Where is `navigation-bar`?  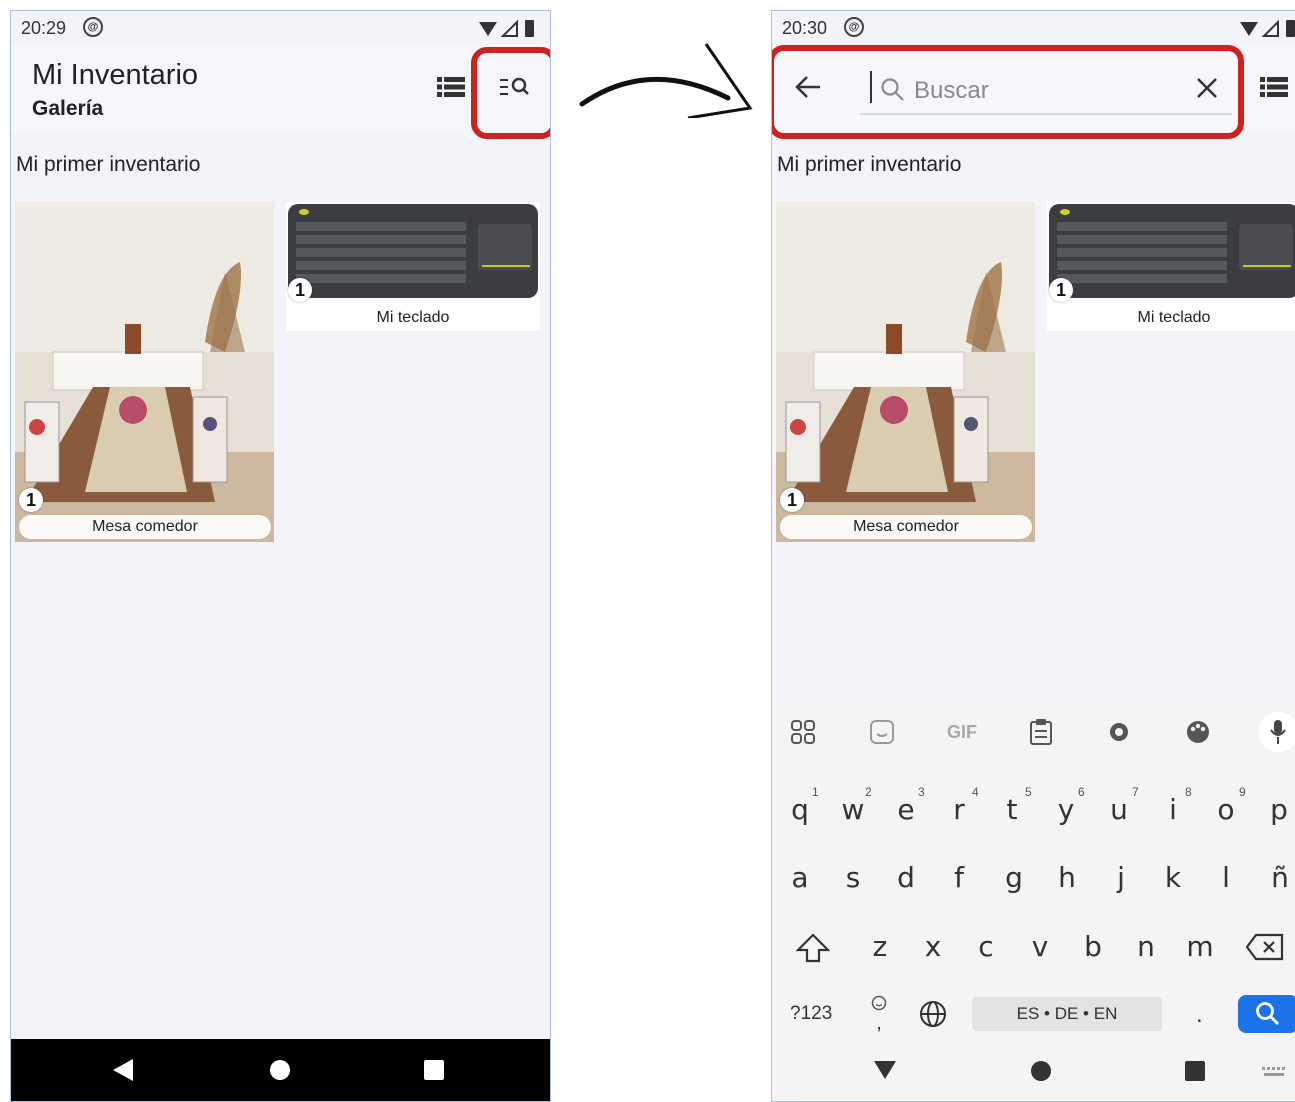
navigation-bar is located at coordinates (280, 1070).